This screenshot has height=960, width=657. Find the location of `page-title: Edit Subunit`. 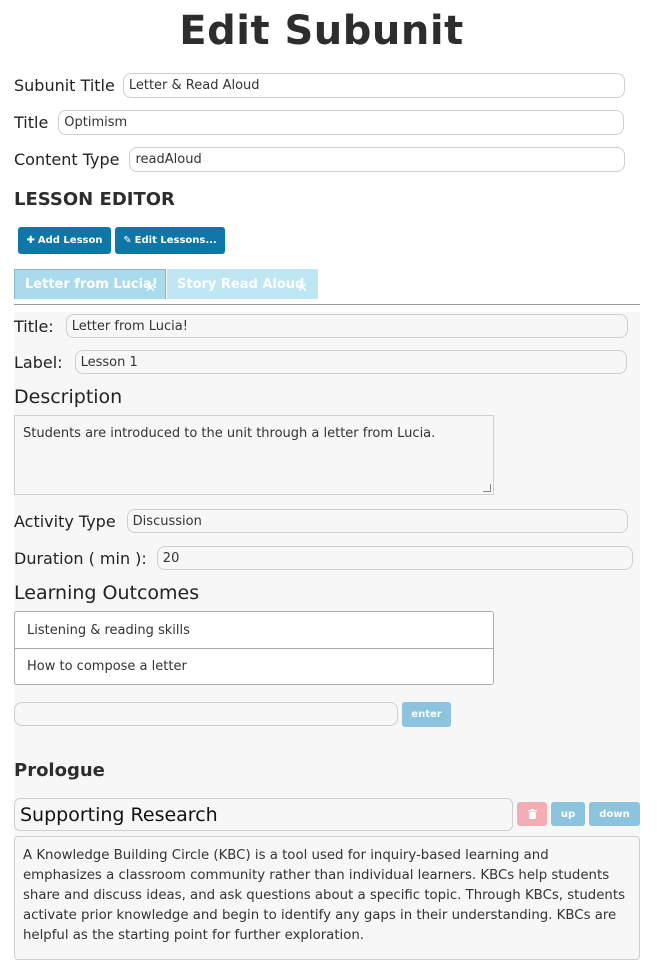

page-title: Edit Subunit is located at coordinates (321, 31).